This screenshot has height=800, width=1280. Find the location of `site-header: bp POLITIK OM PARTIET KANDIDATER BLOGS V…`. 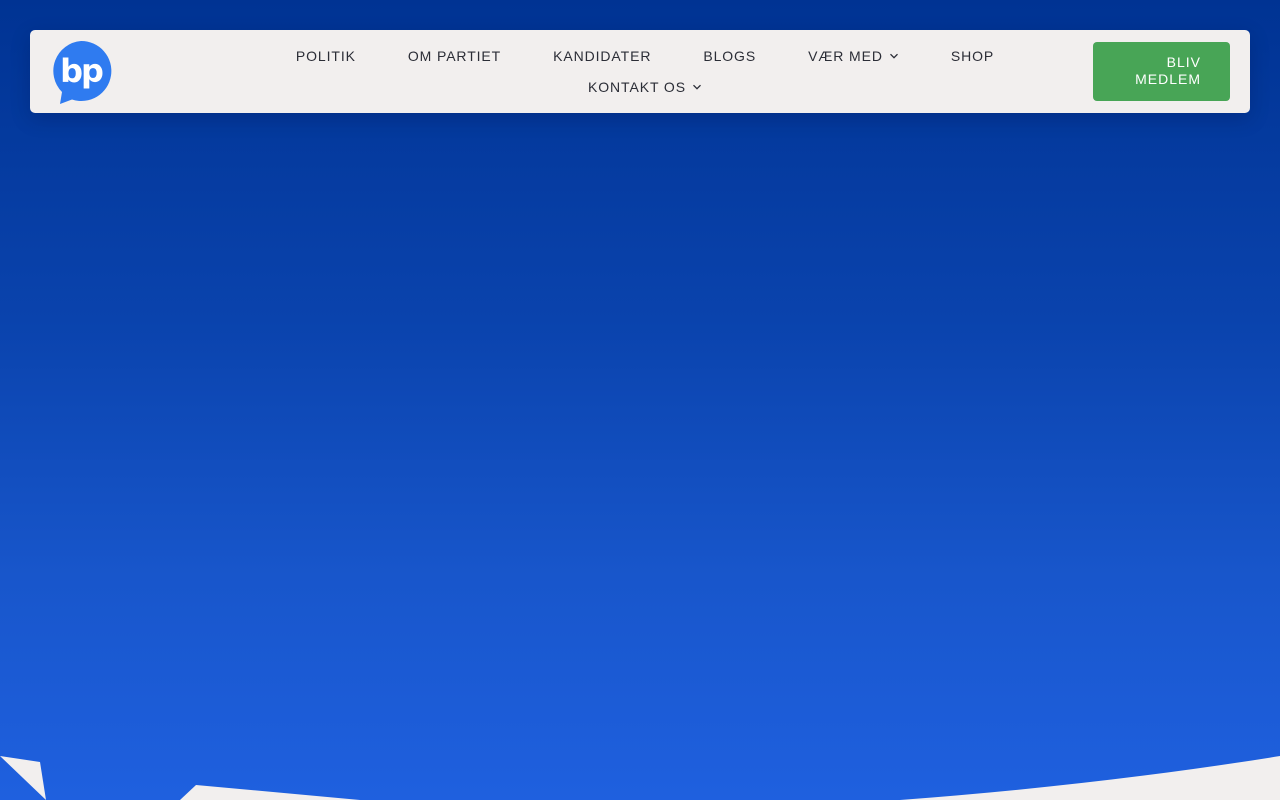

site-header: bp POLITIK OM PARTIET KANDIDATER BLOGS V… is located at coordinates (640, 71).